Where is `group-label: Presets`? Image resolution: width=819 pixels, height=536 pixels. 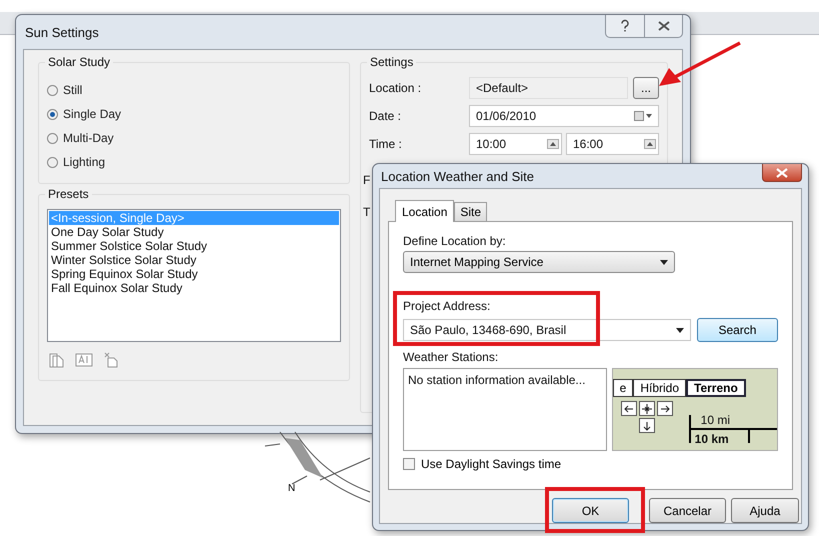
group-label: Presets is located at coordinates (68, 194).